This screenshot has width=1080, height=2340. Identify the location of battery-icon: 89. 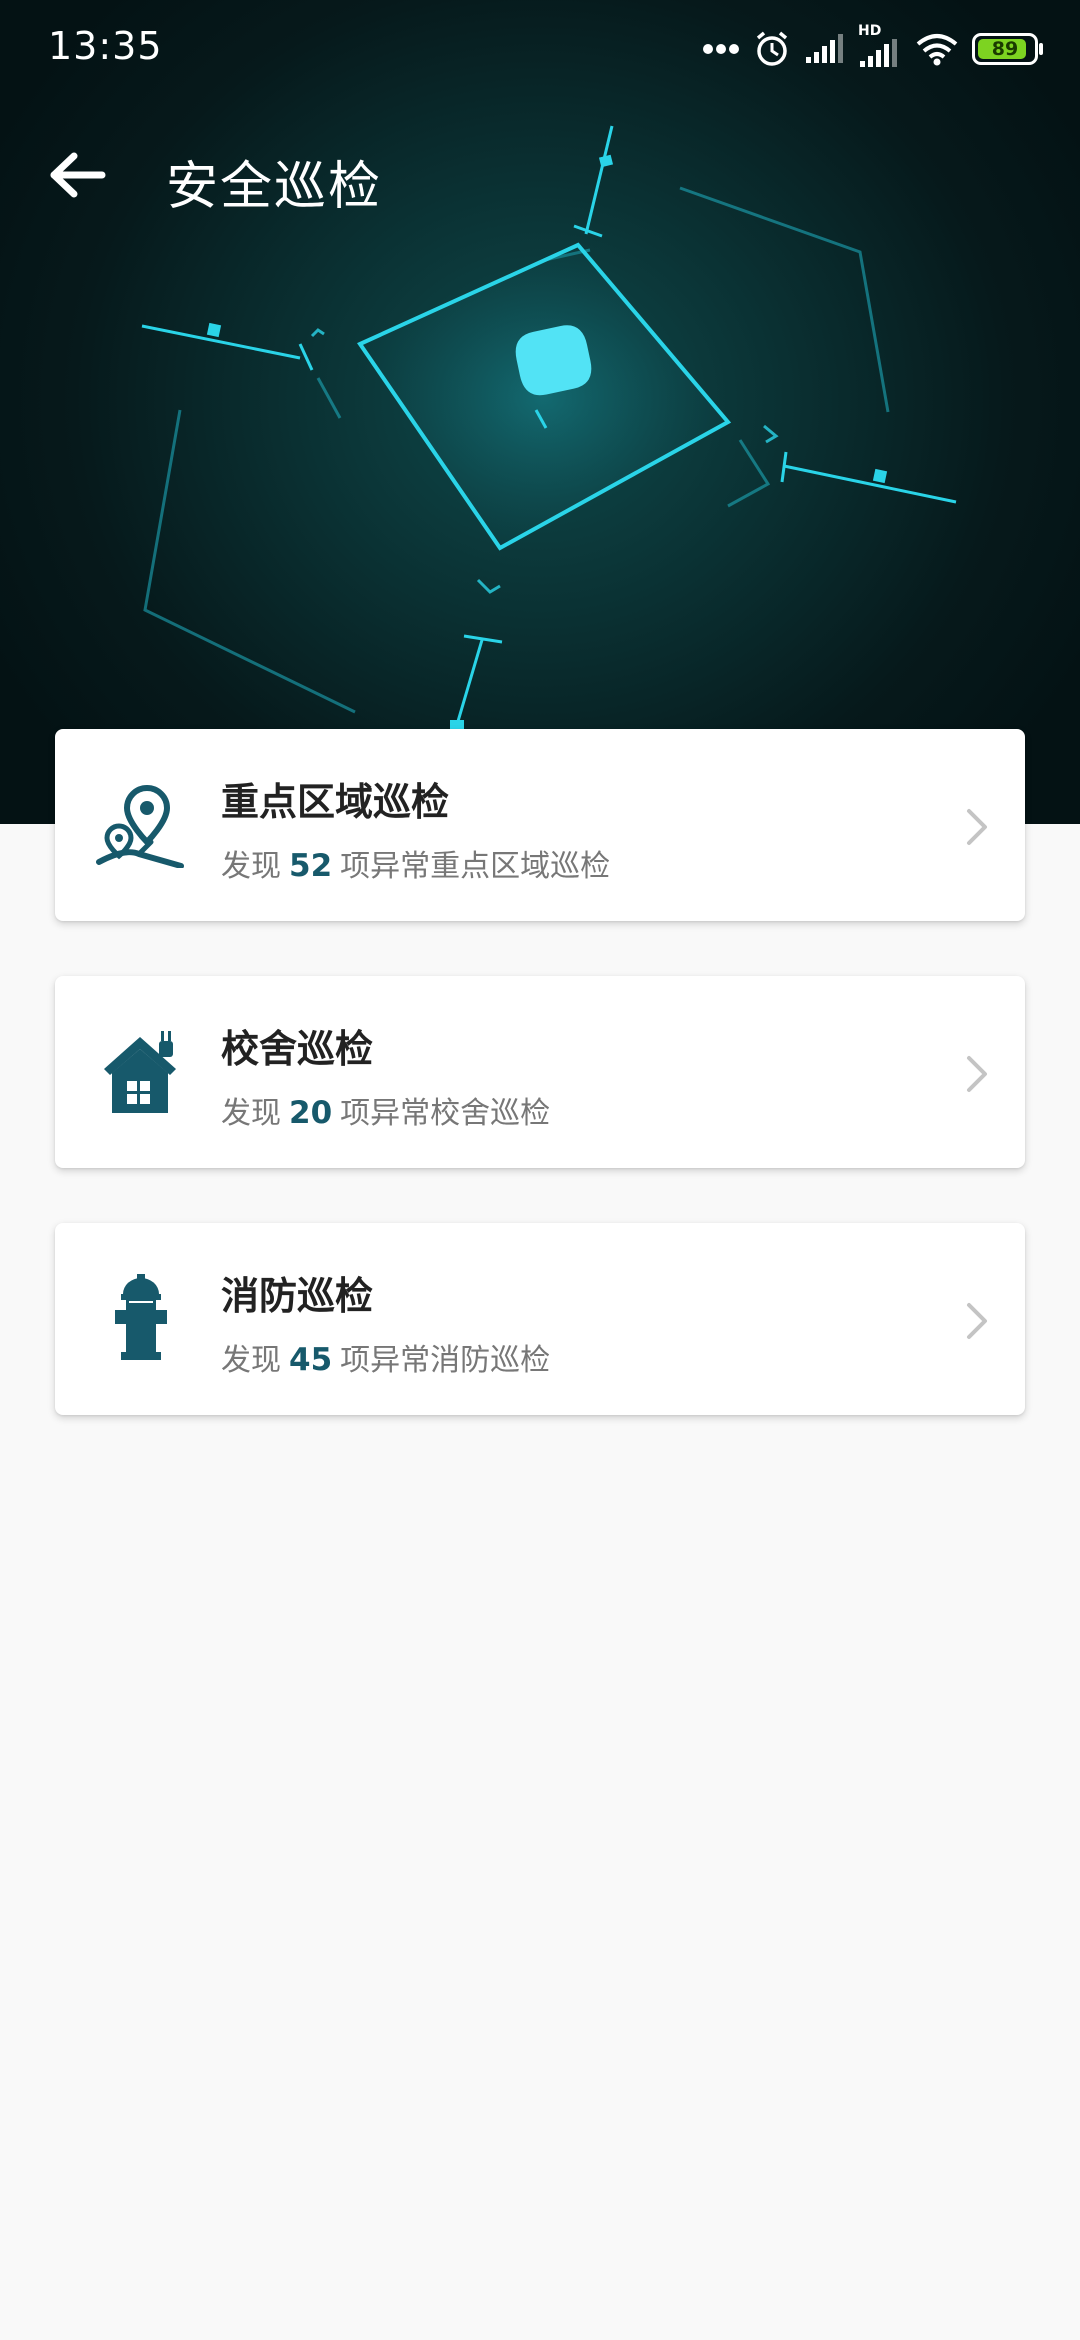
(1007, 49).